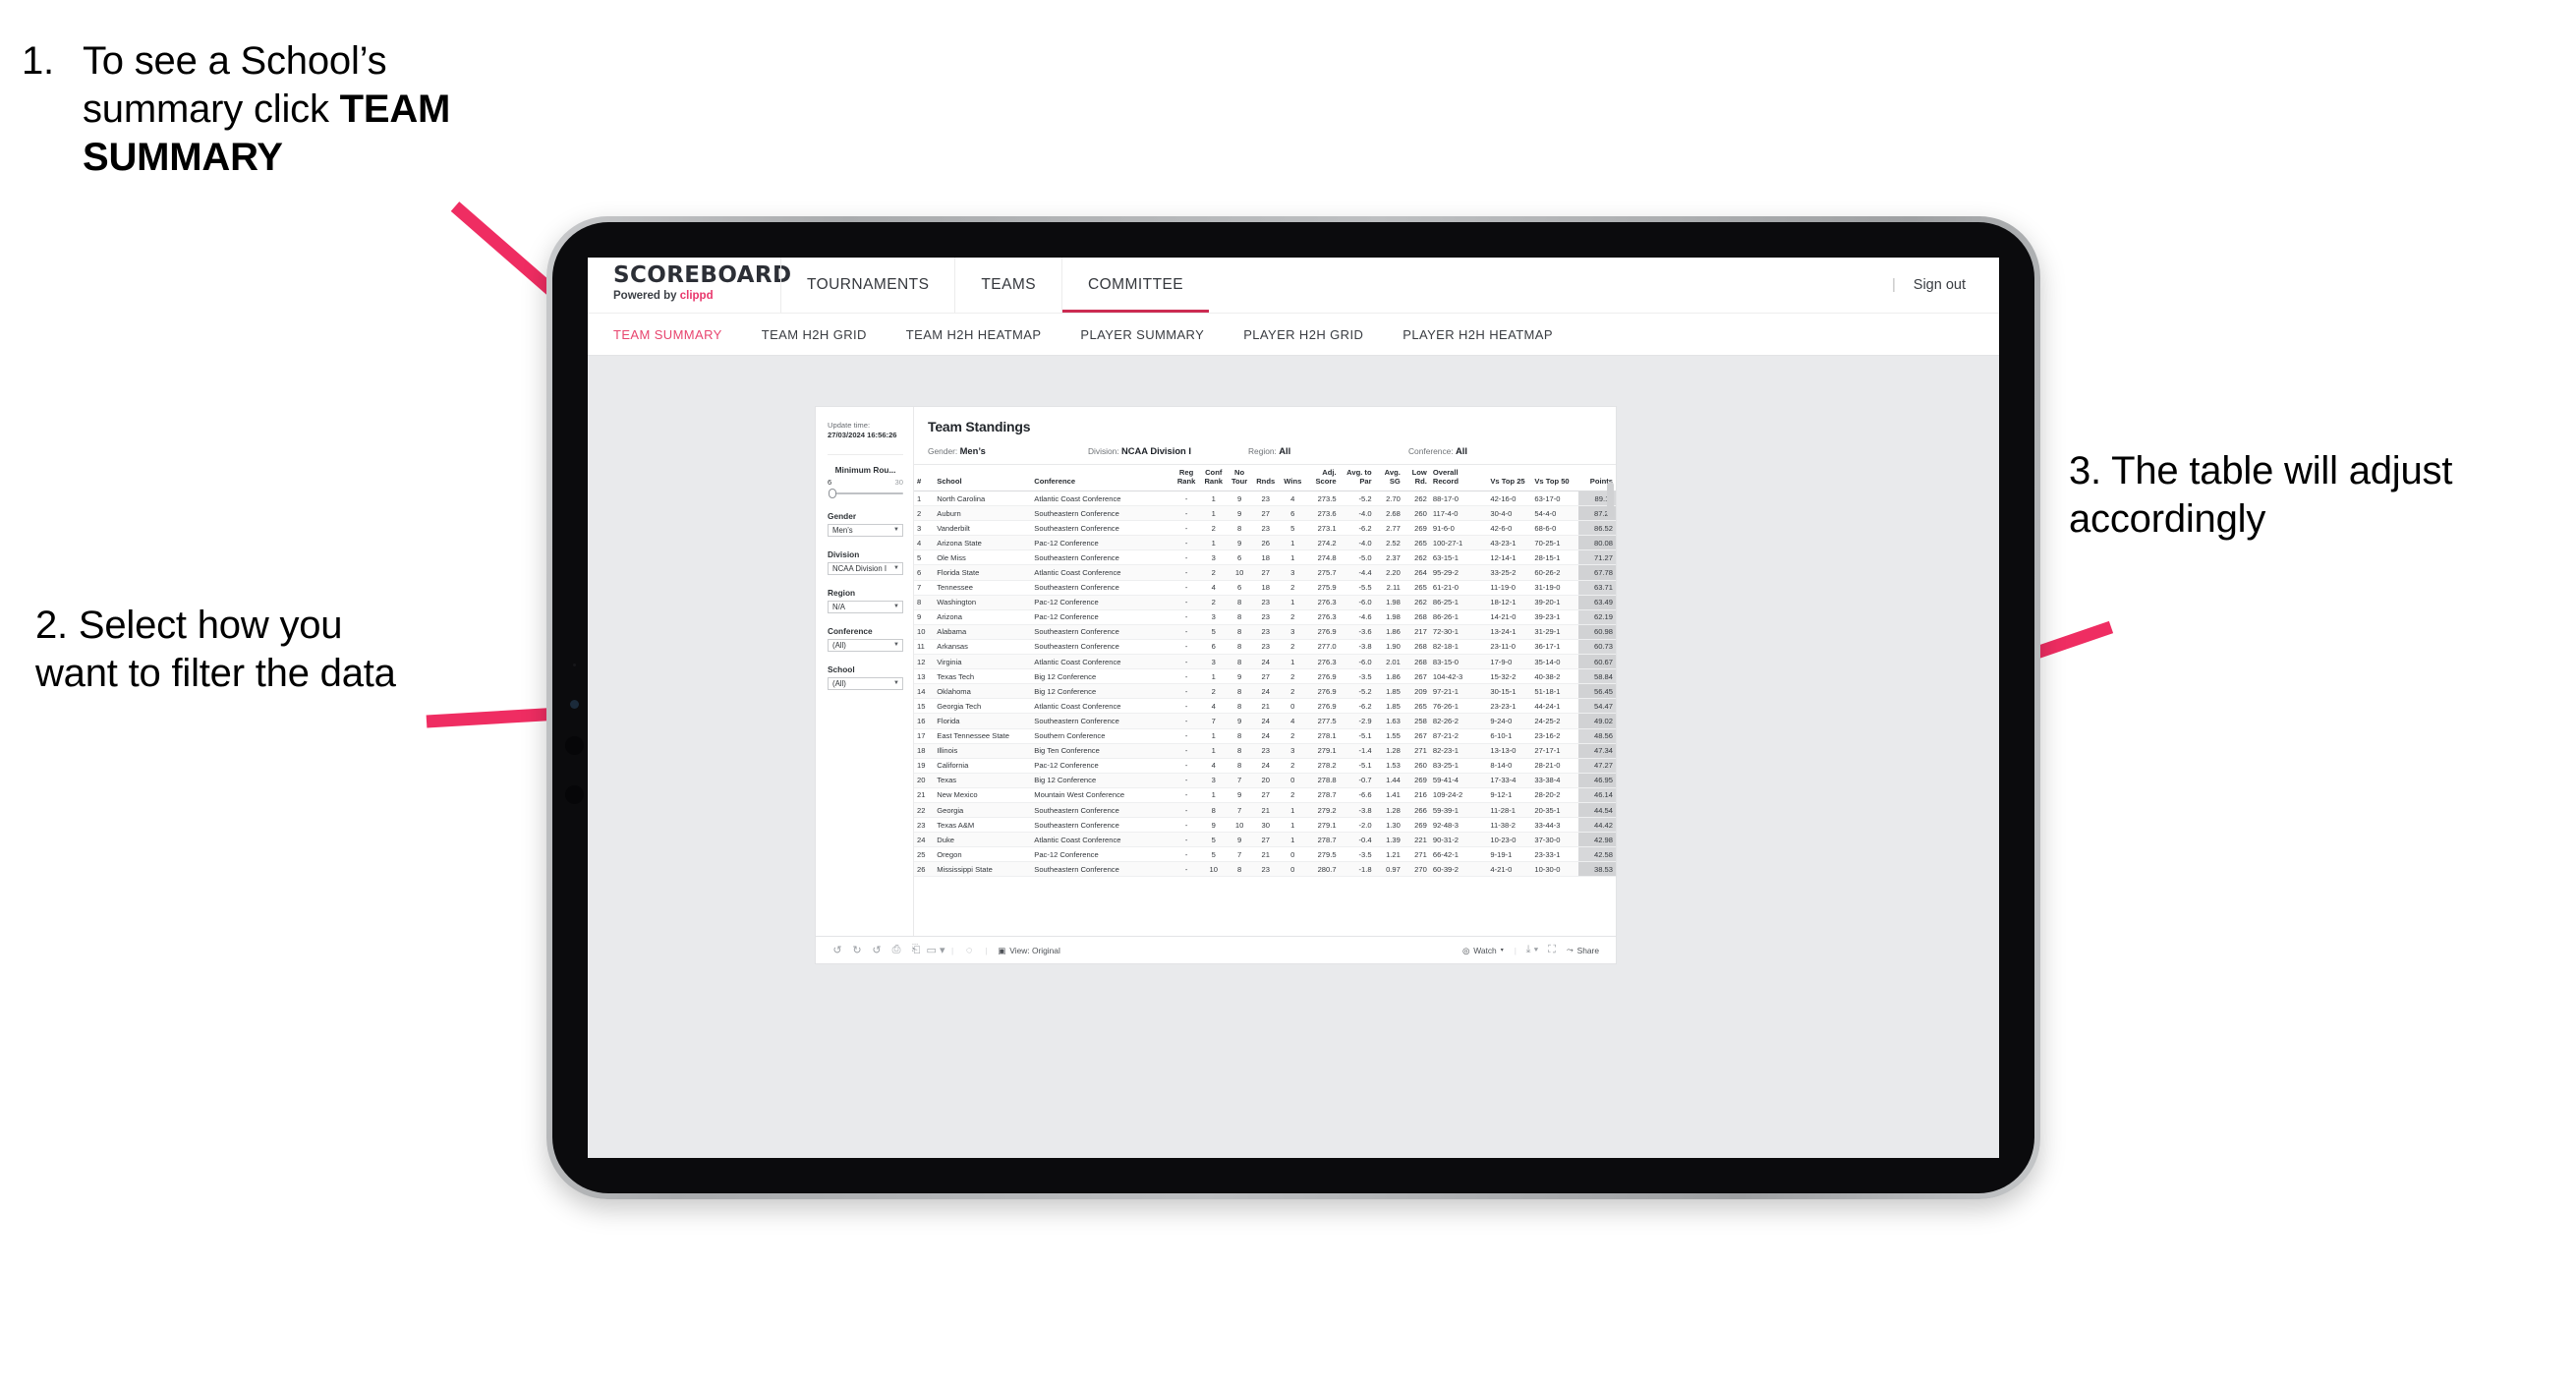 This screenshot has height=1386, width=2576. I want to click on device-layout-icon: ▭ ▾, so click(936, 950).